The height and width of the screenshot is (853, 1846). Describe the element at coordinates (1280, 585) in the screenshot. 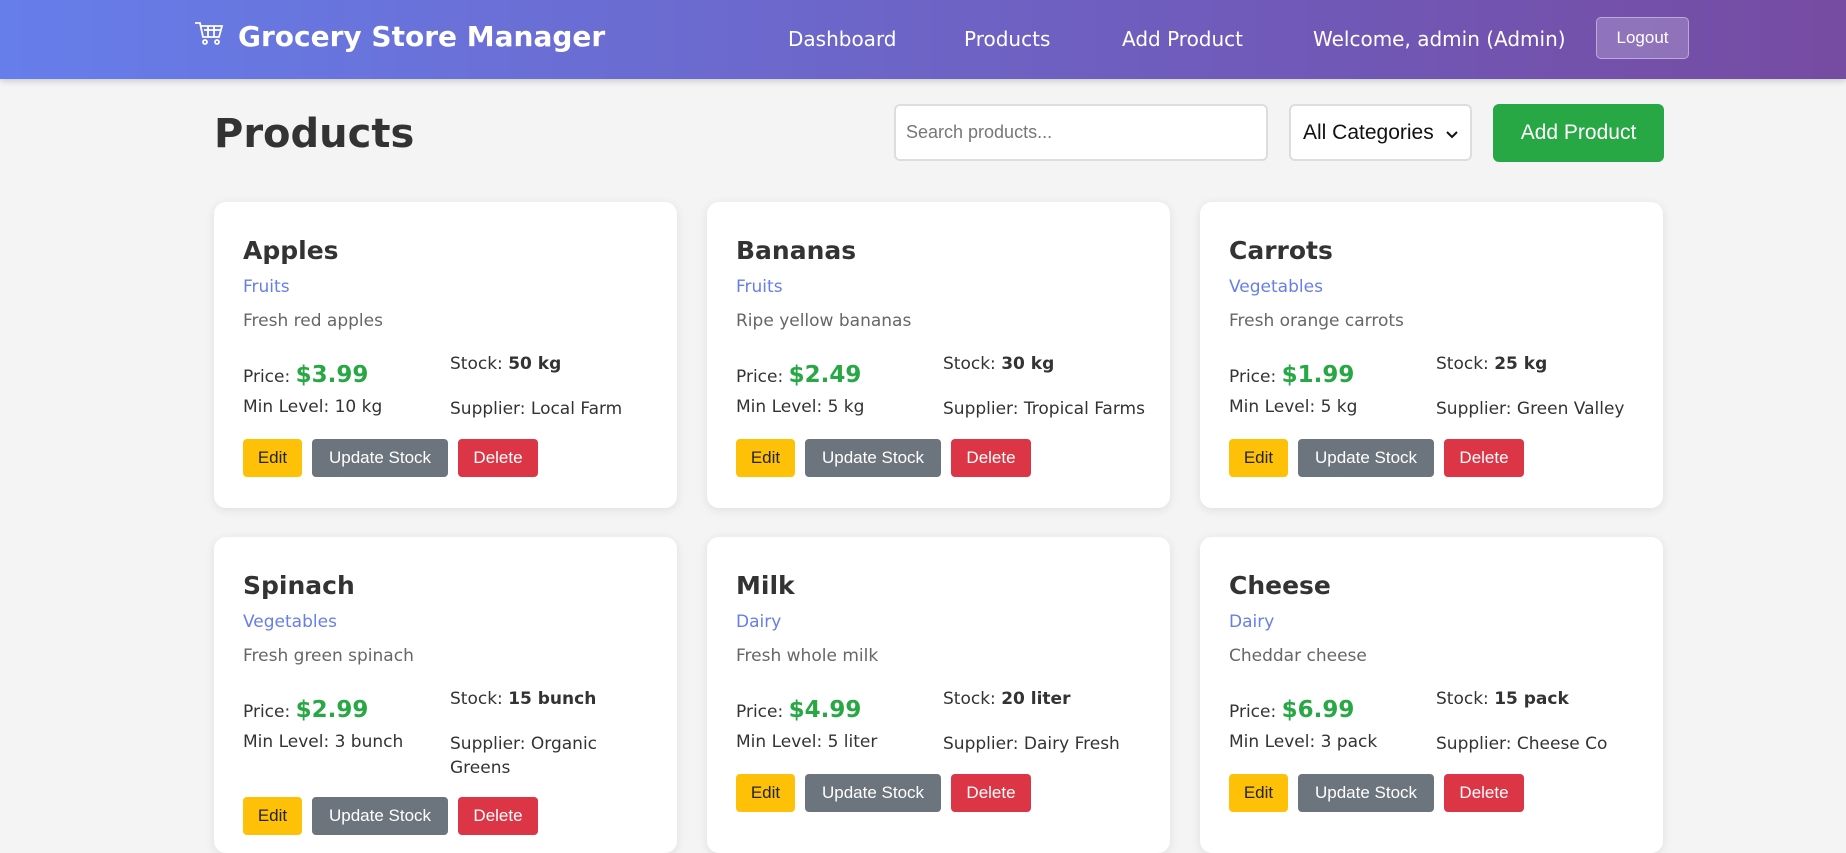

I see `product-name: Cheese` at that location.